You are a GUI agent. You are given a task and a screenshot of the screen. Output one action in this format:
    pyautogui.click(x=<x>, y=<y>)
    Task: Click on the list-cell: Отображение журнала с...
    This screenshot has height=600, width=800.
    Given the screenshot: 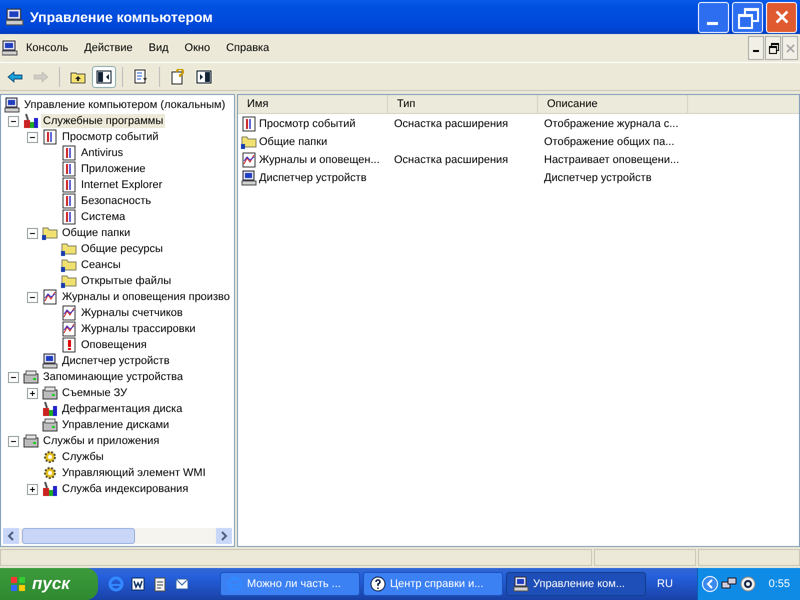 What is the action you would take?
    pyautogui.click(x=611, y=124)
    